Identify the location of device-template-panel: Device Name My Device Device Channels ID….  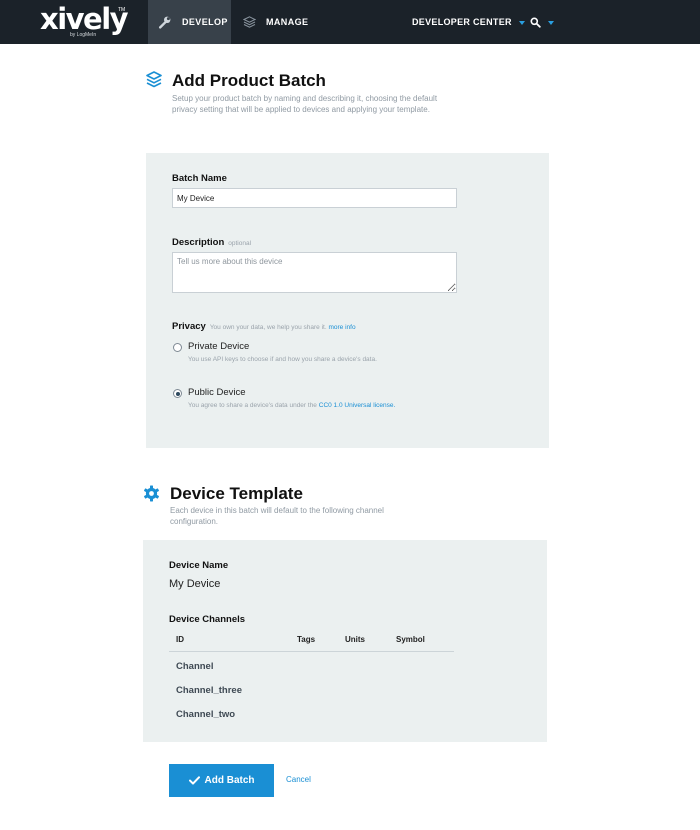
(345, 641).